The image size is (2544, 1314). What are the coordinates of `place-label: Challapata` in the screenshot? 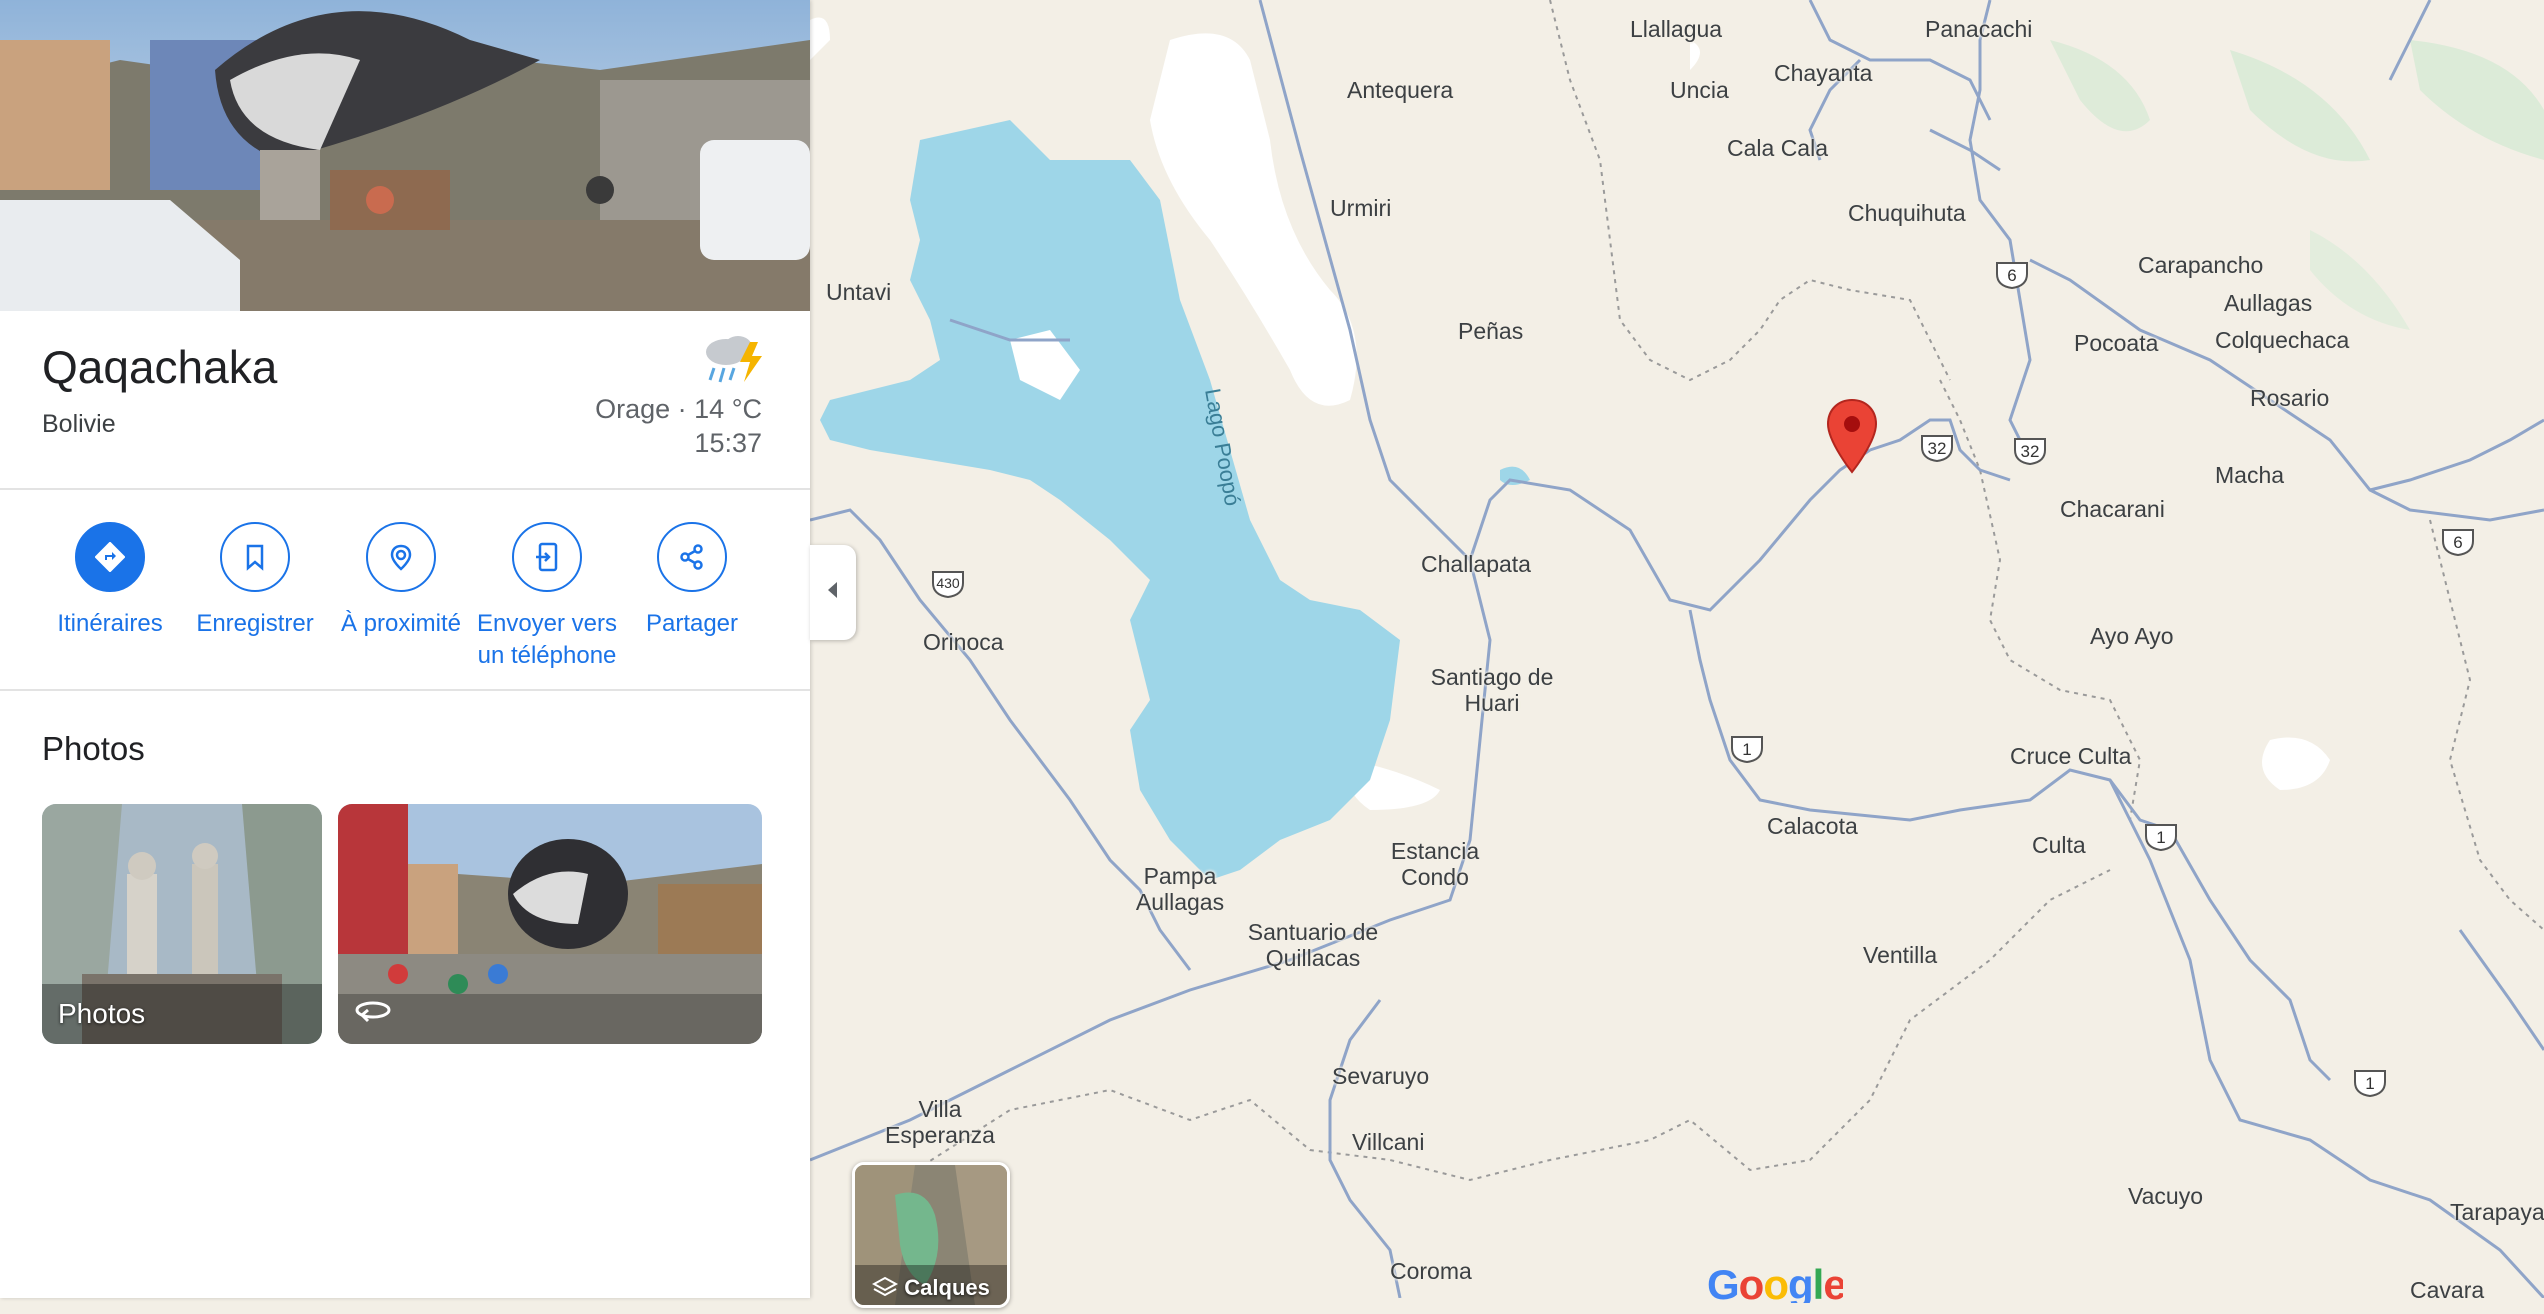 It's located at (1476, 564).